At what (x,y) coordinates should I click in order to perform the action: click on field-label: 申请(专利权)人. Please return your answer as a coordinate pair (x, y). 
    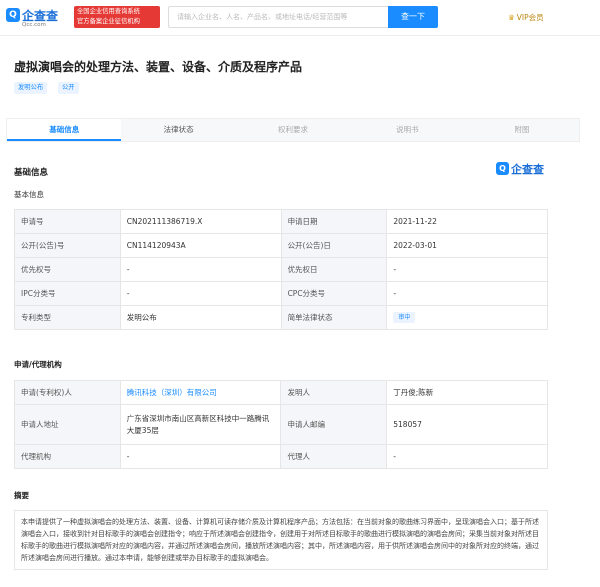
    Looking at the image, I should click on (67, 392).